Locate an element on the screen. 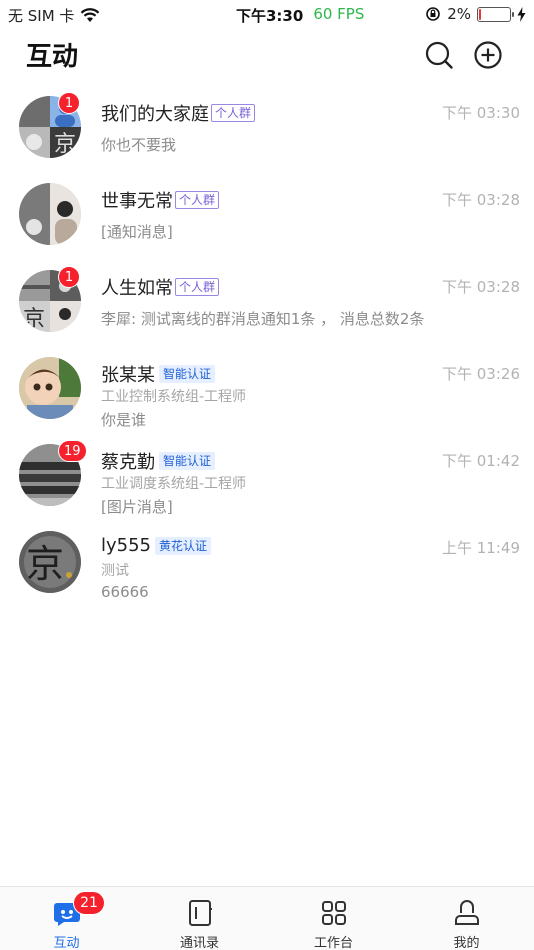 The height and width of the screenshot is (950, 534). unread-badge: 19 is located at coordinates (72, 451).